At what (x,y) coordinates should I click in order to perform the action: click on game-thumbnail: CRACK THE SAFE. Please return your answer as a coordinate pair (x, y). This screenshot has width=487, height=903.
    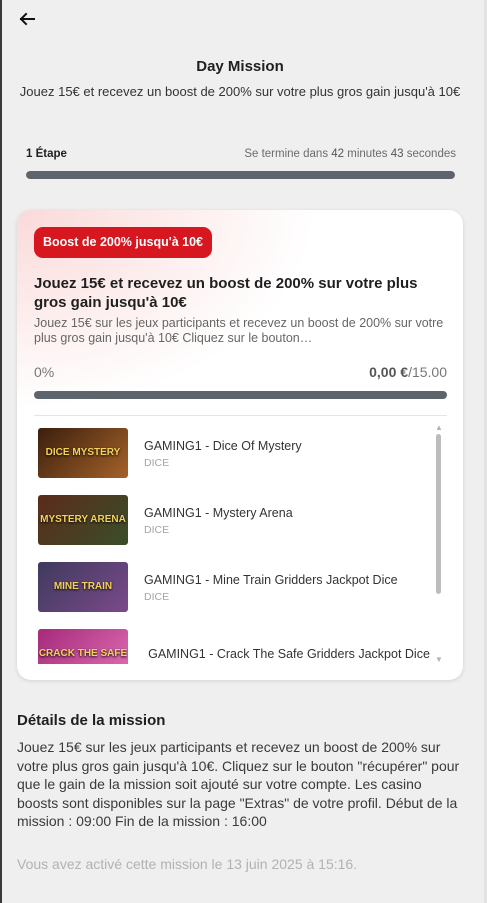
    Looking at the image, I should click on (83, 646).